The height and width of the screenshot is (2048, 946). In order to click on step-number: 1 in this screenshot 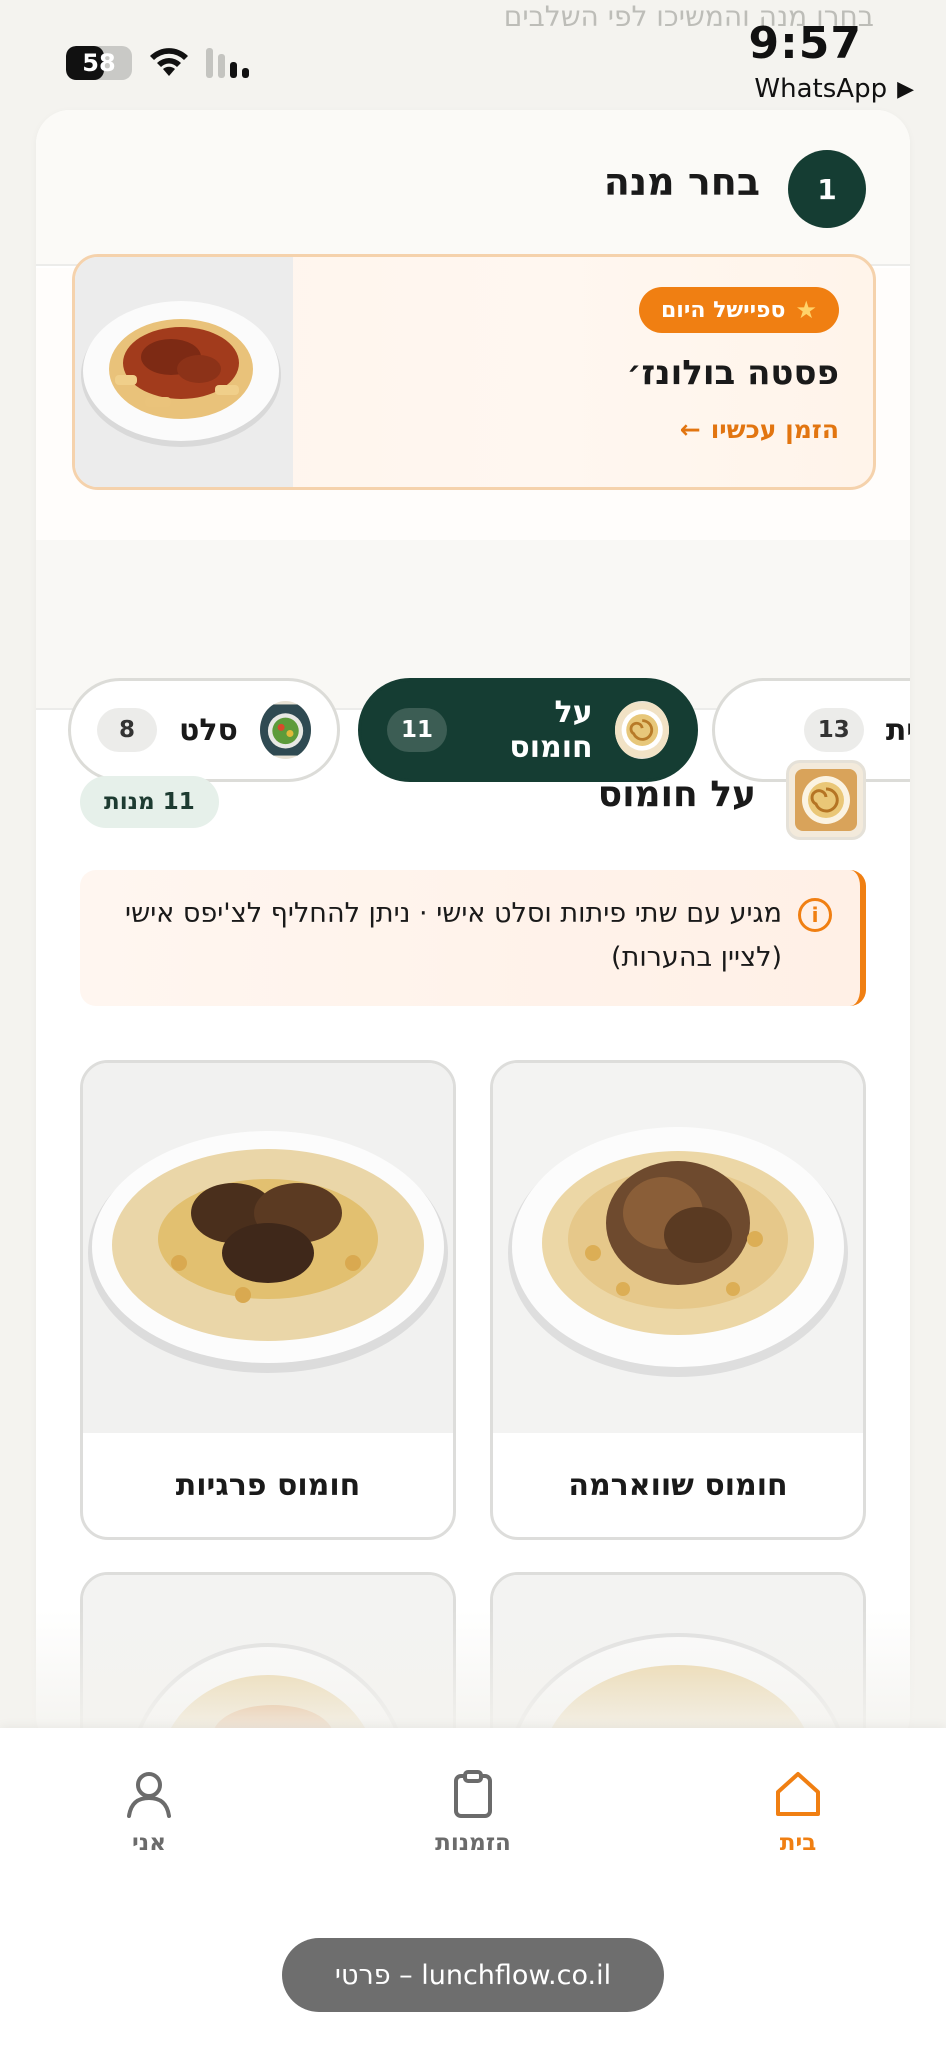, I will do `click(827, 189)`.